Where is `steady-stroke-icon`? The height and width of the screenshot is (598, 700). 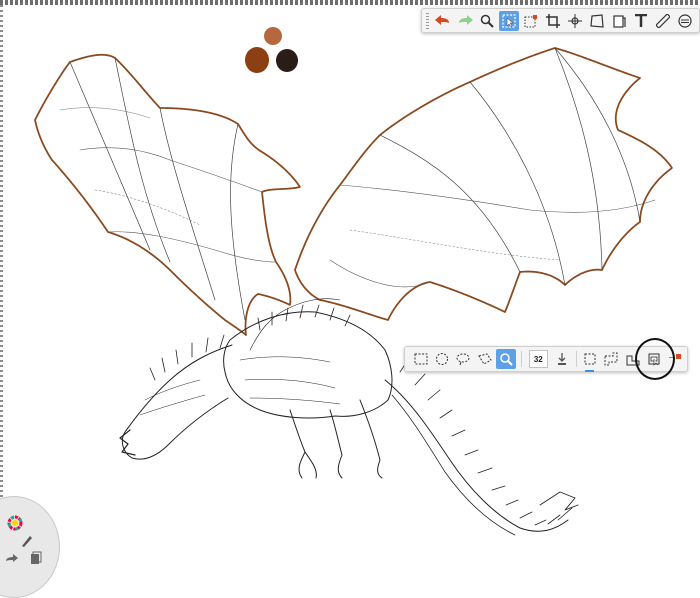
steady-stroke-icon is located at coordinates (685, 21).